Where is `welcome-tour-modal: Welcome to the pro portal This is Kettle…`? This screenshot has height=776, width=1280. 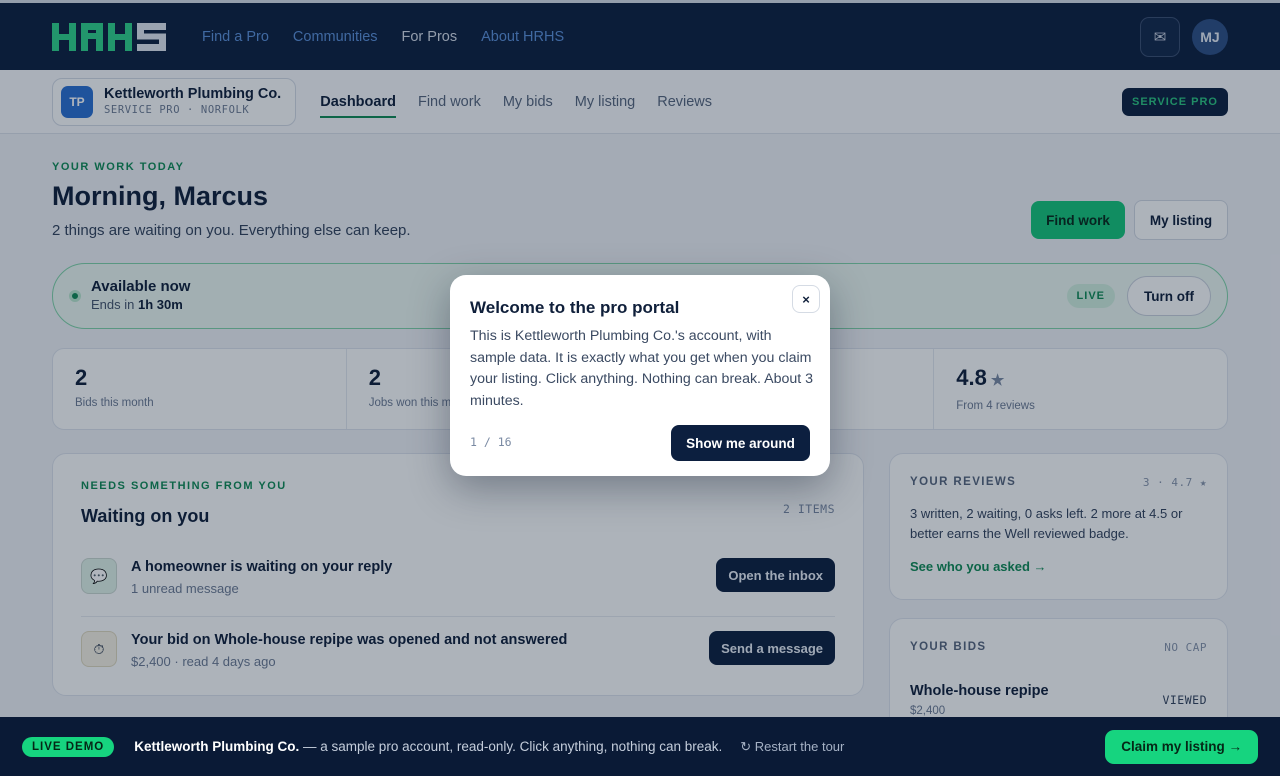
welcome-tour-modal: Welcome to the pro portal This is Kettle… is located at coordinates (640, 375).